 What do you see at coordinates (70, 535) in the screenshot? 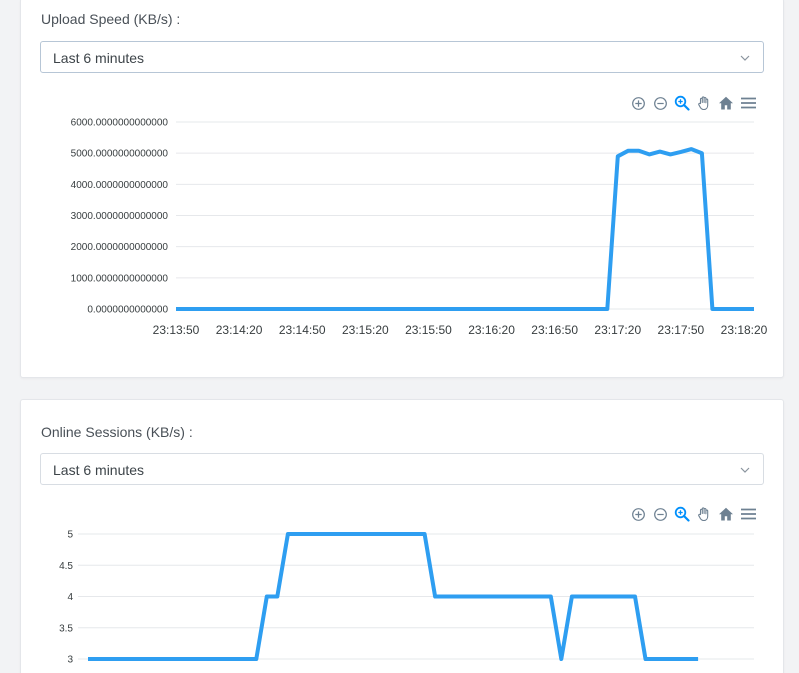
I see `y-tick-label: 5` at bounding box center [70, 535].